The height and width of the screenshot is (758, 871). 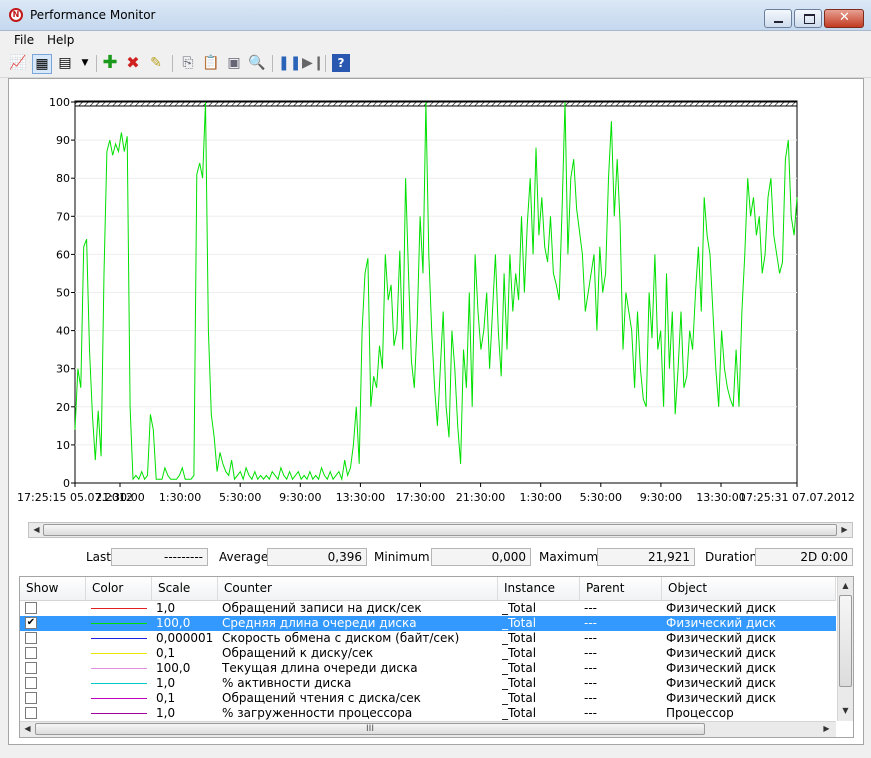 I want to click on stat-last-value: ---------, so click(x=159, y=557).